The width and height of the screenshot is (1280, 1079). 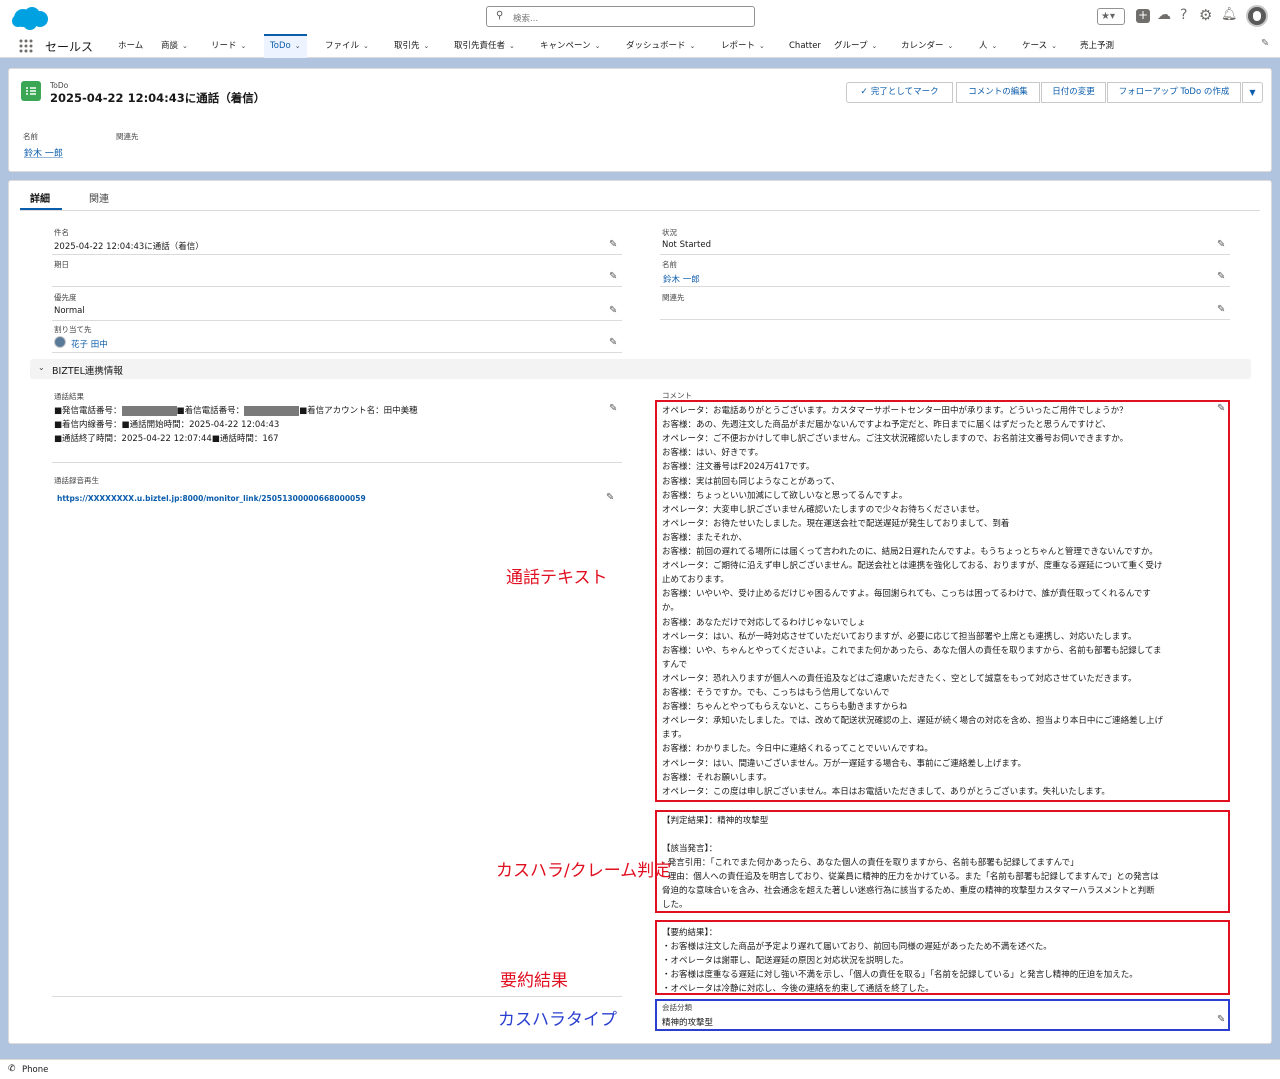 What do you see at coordinates (855, 46) in the screenshot?
I see `nav-item-11: グループ ⌄` at bounding box center [855, 46].